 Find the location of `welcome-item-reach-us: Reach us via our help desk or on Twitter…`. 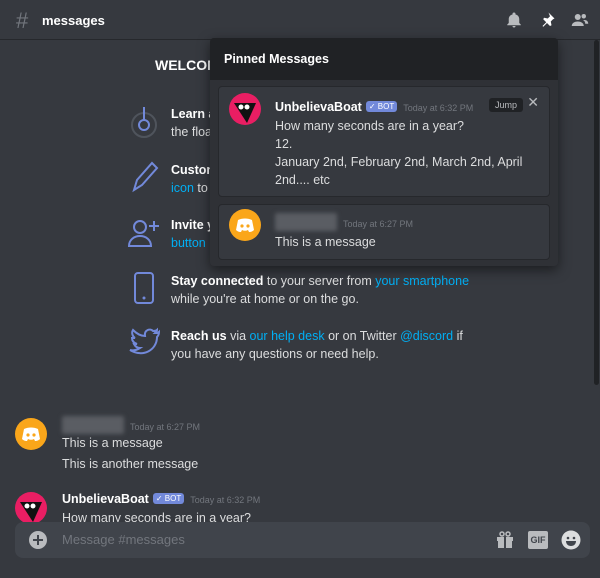

welcome-item-reach-us: Reach us via our help desk or on Twitter… is located at coordinates (317, 345).